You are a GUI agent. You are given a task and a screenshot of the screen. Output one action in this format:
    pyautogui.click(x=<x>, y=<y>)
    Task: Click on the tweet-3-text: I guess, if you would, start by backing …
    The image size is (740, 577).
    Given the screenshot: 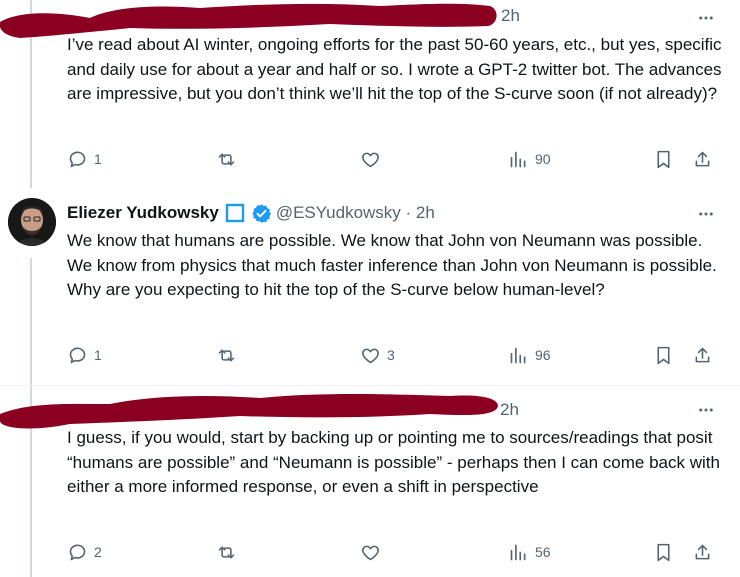 What is the action you would take?
    pyautogui.click(x=393, y=462)
    